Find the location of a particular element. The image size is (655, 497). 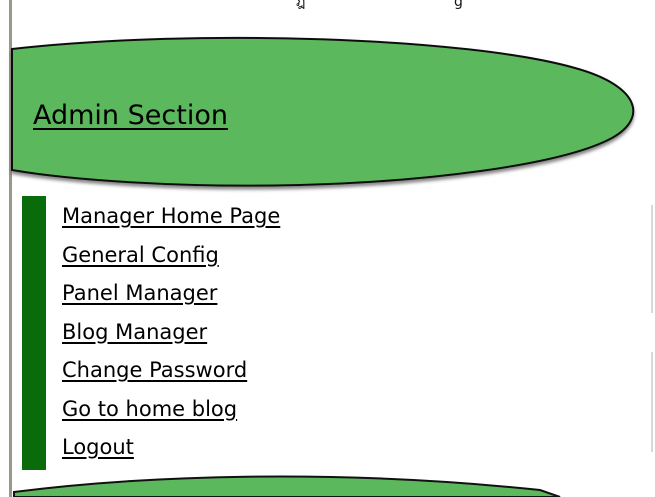

menu-right-divider is located at coordinates (652, 259).